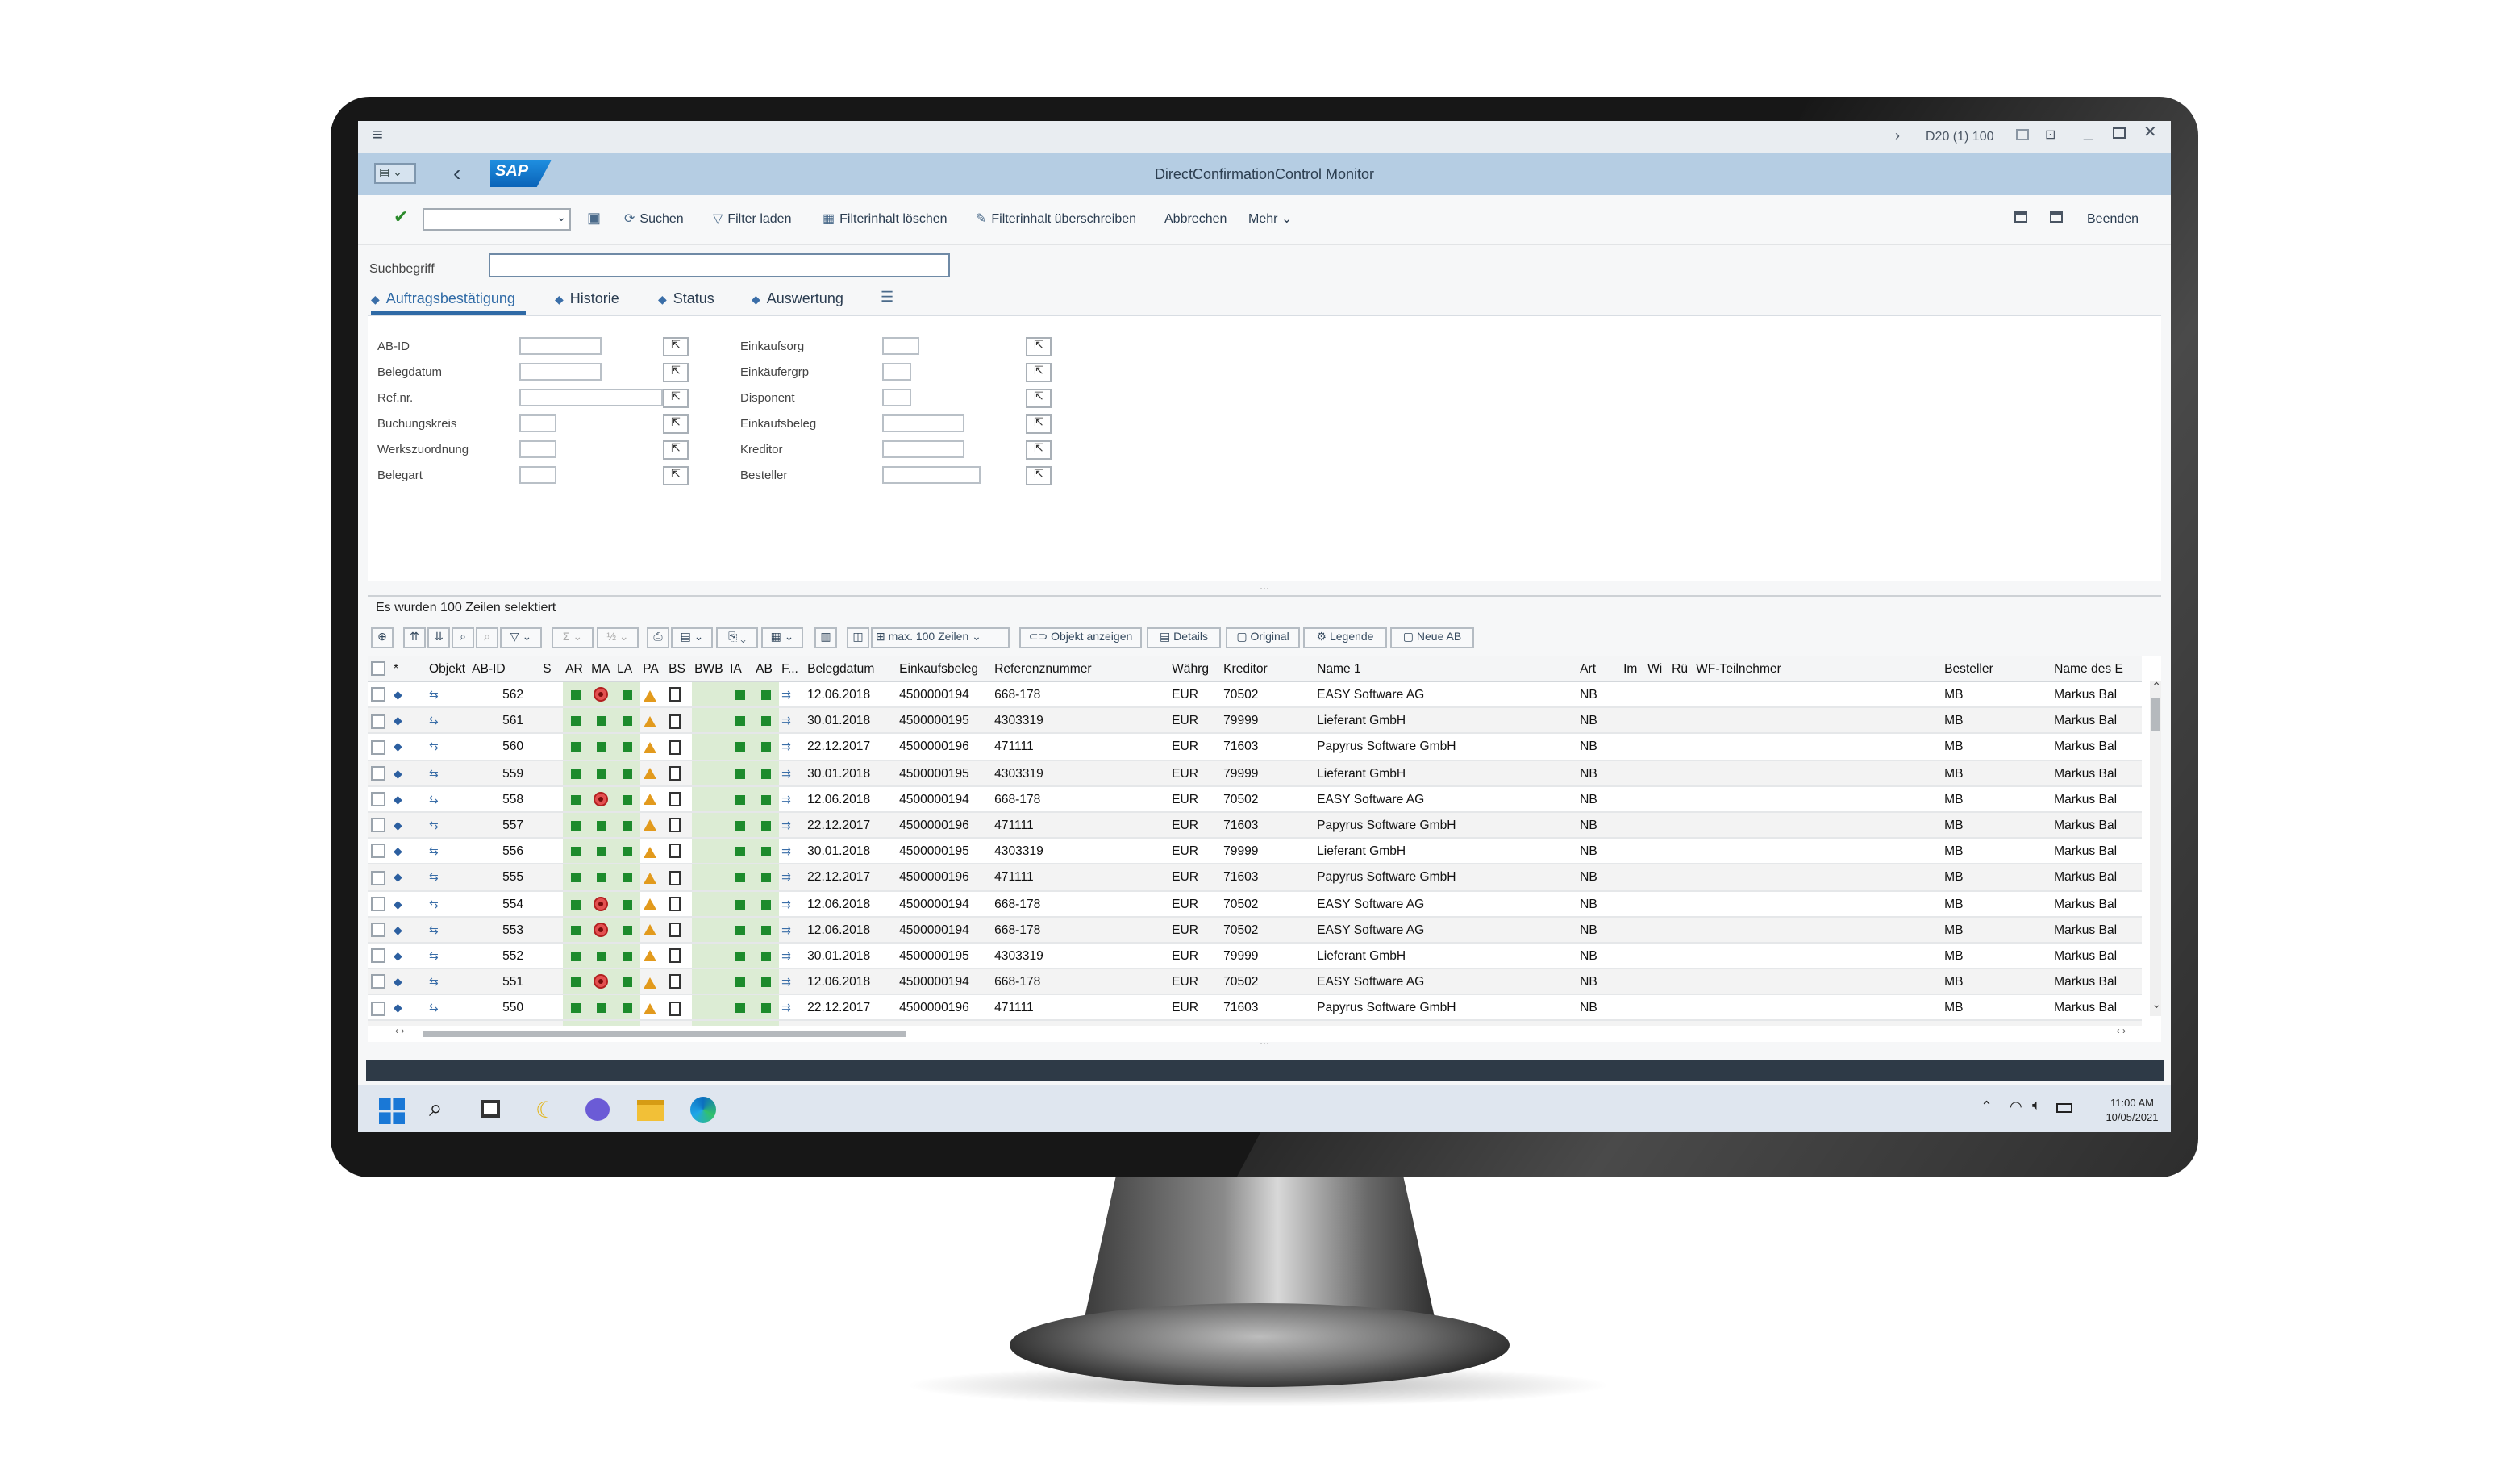 This screenshot has width=2520, height=1458. Describe the element at coordinates (1263, 637) in the screenshot. I see `original-button: ▢ Original` at that location.